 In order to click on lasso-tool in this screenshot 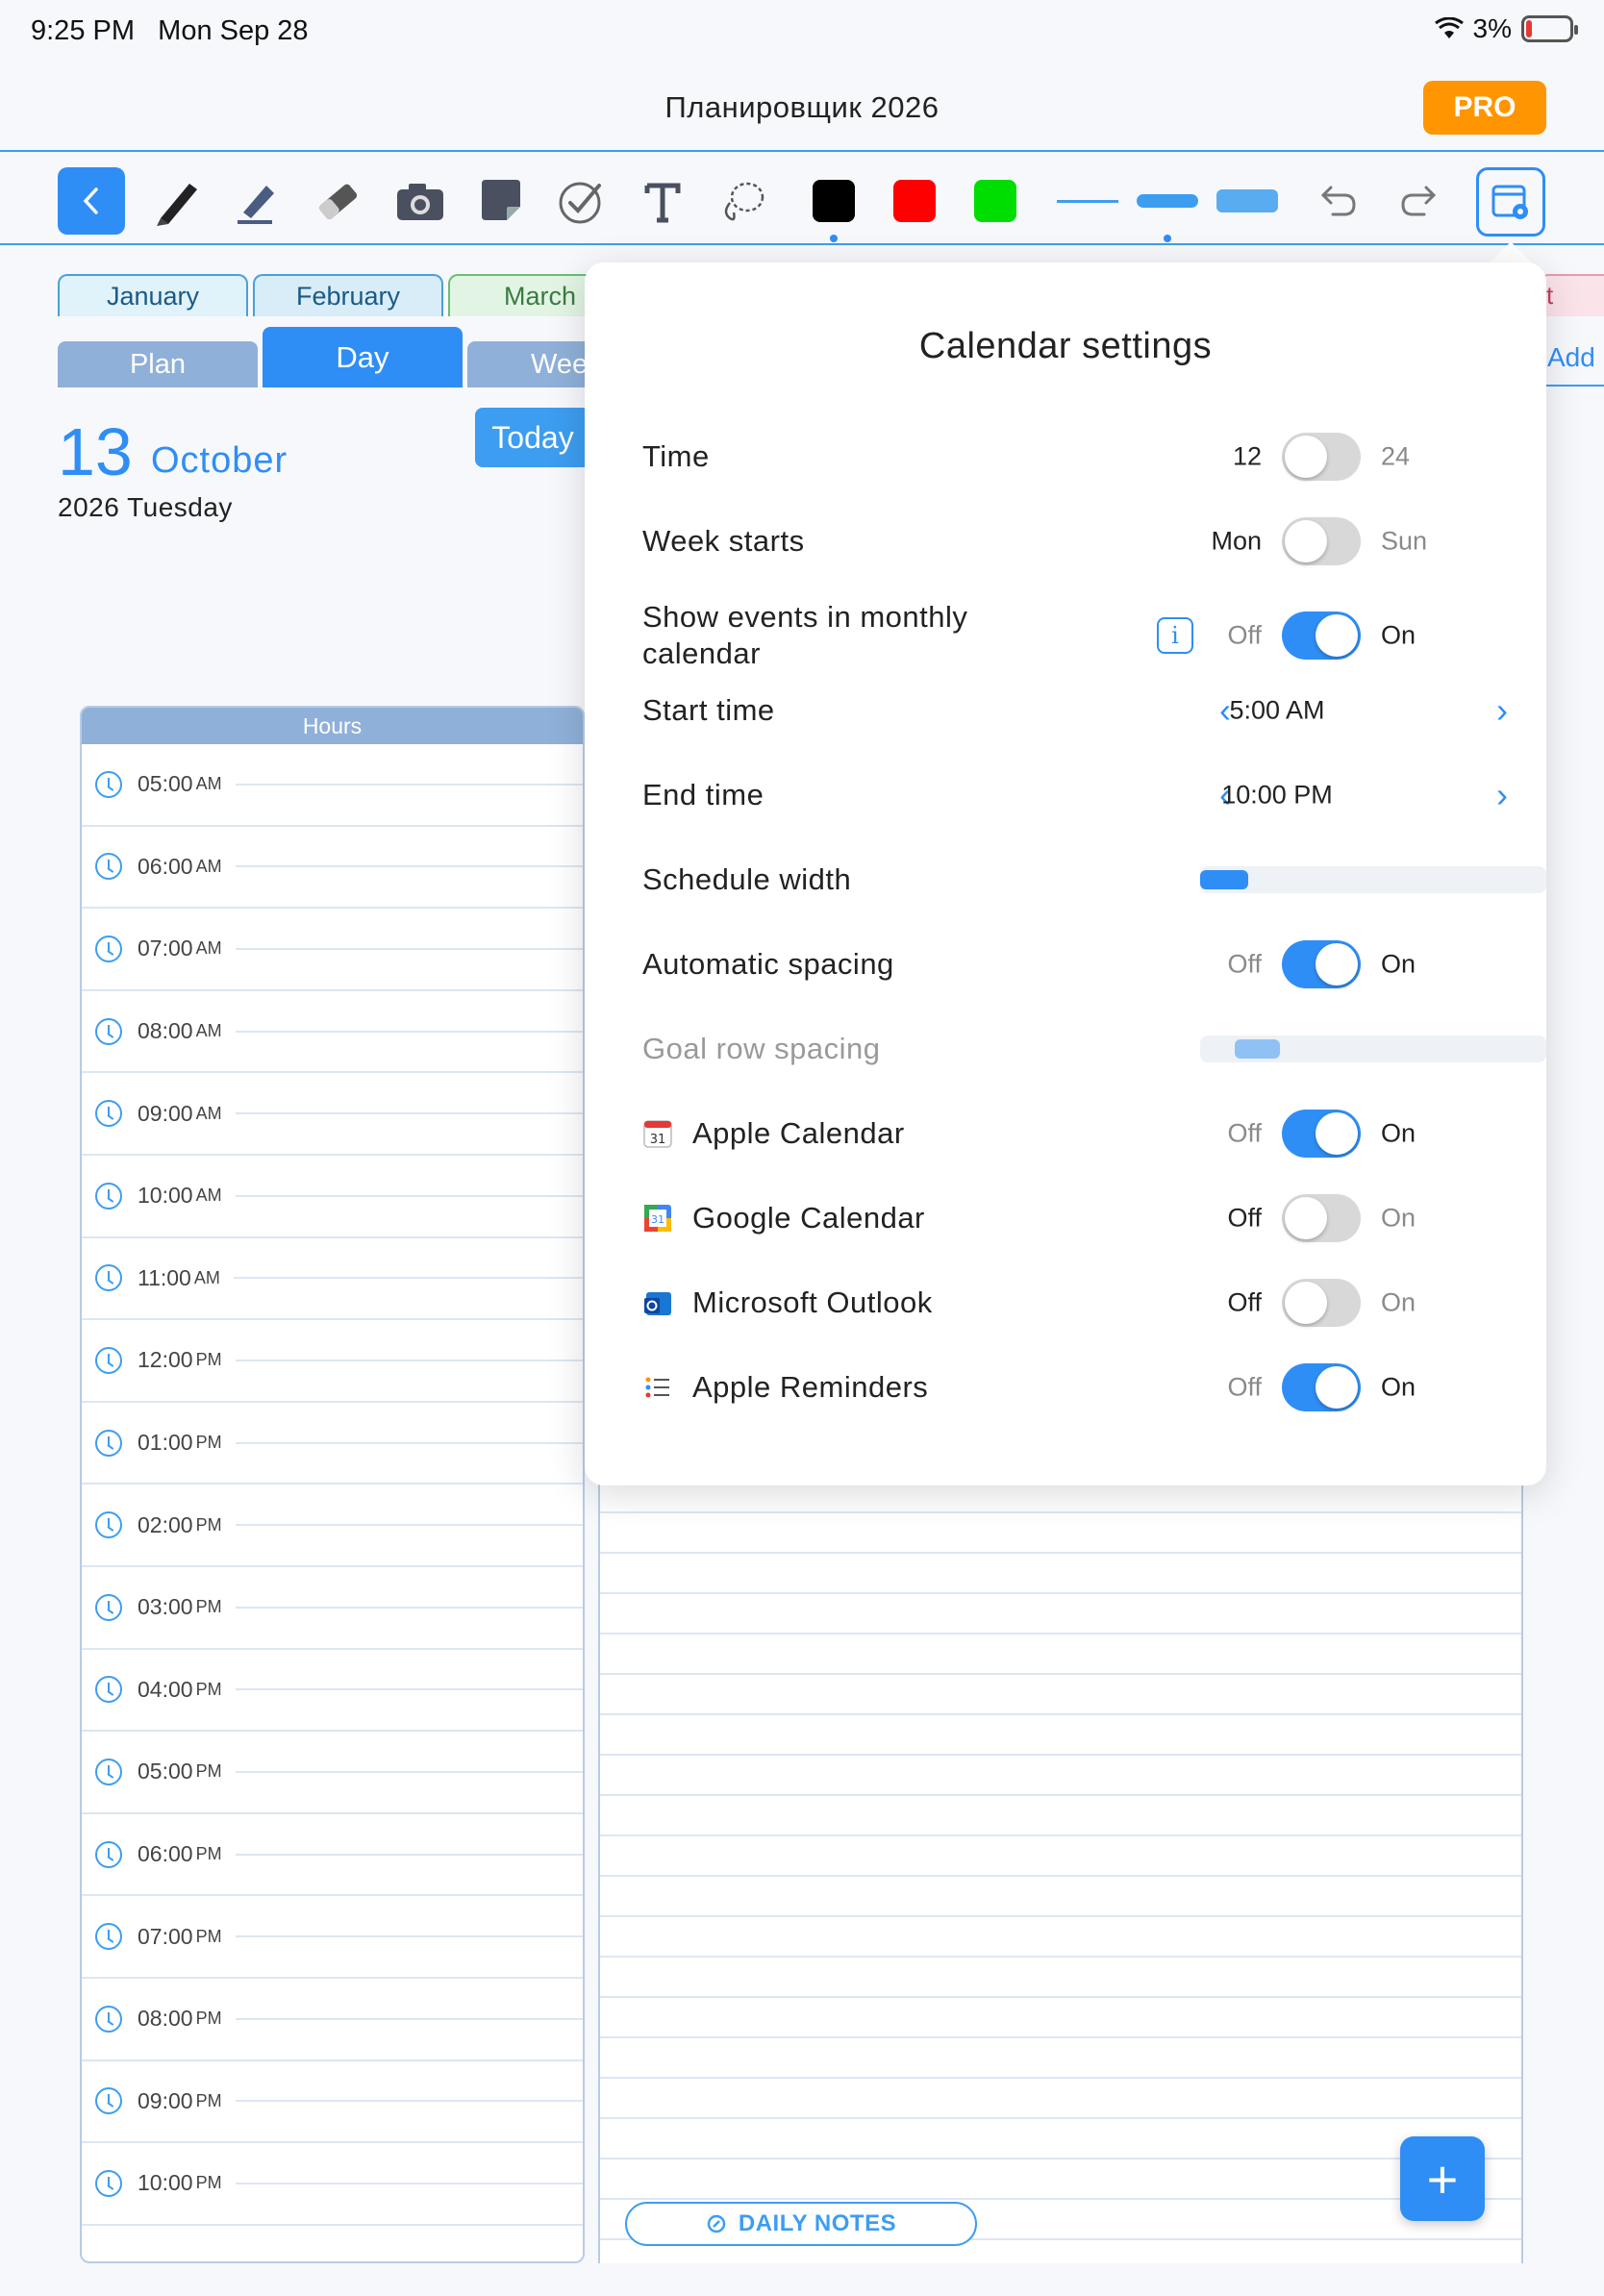, I will do `click(743, 201)`.